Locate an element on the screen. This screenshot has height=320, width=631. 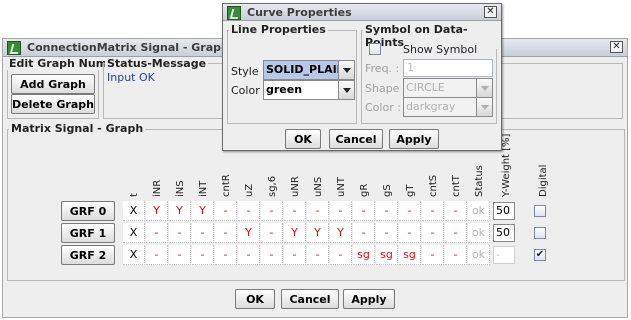
freq-field: 1 is located at coordinates (448, 68).